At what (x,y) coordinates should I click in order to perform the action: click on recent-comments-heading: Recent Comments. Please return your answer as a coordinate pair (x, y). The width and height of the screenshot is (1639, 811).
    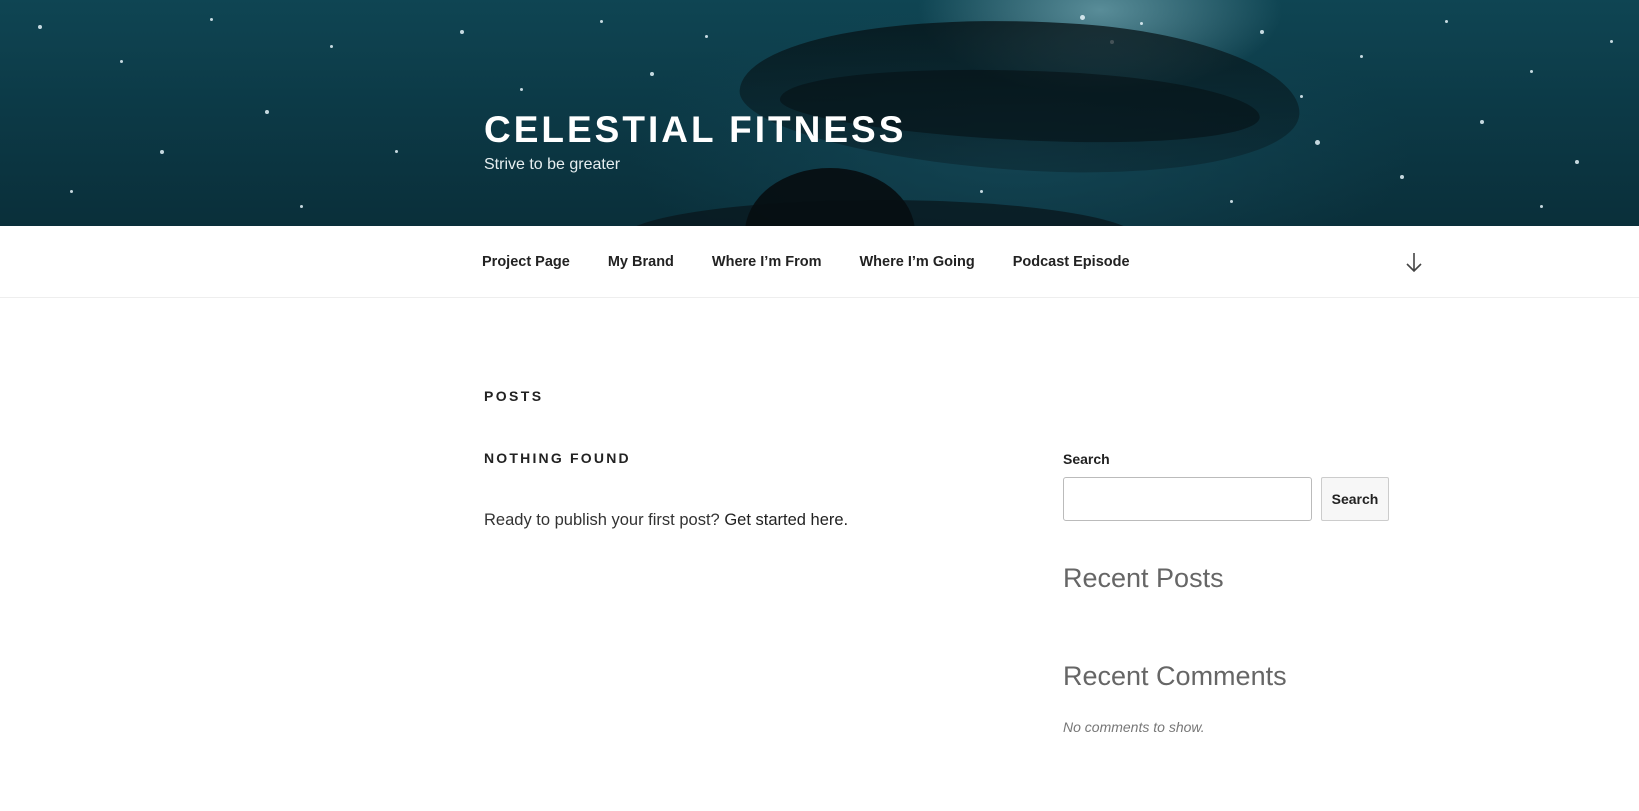
    Looking at the image, I should click on (1175, 676).